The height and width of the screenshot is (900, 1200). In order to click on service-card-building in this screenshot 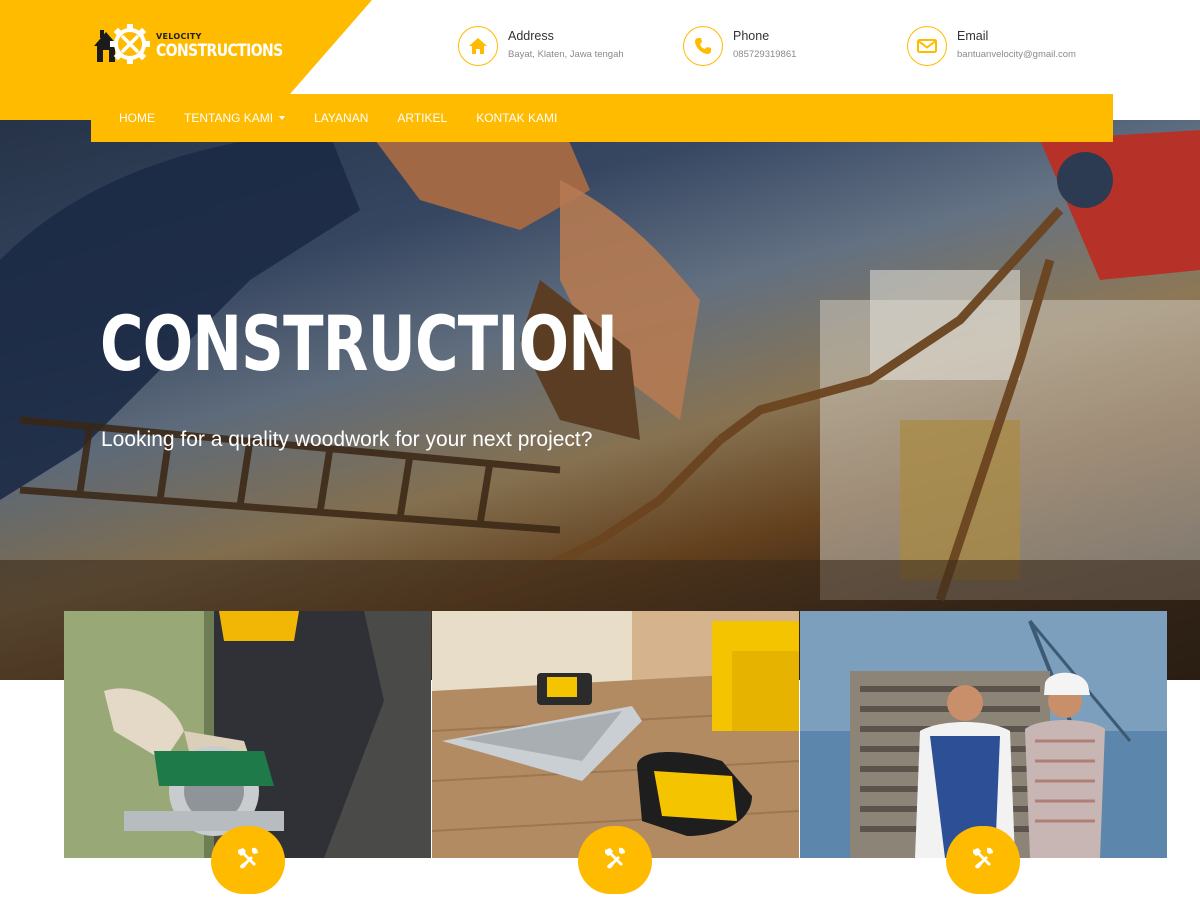, I will do `click(983, 734)`.